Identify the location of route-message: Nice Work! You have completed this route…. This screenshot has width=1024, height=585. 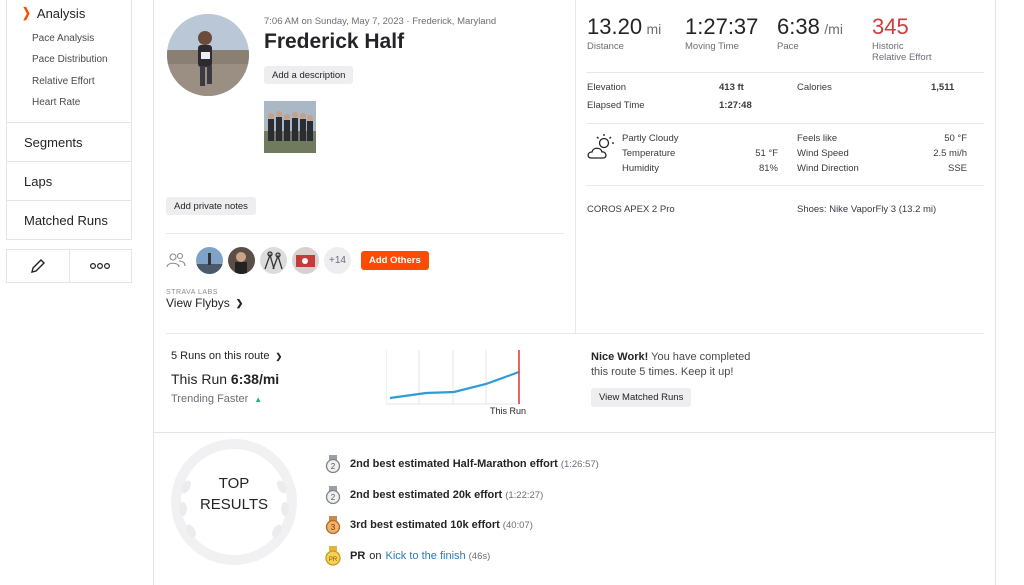
(670, 365).